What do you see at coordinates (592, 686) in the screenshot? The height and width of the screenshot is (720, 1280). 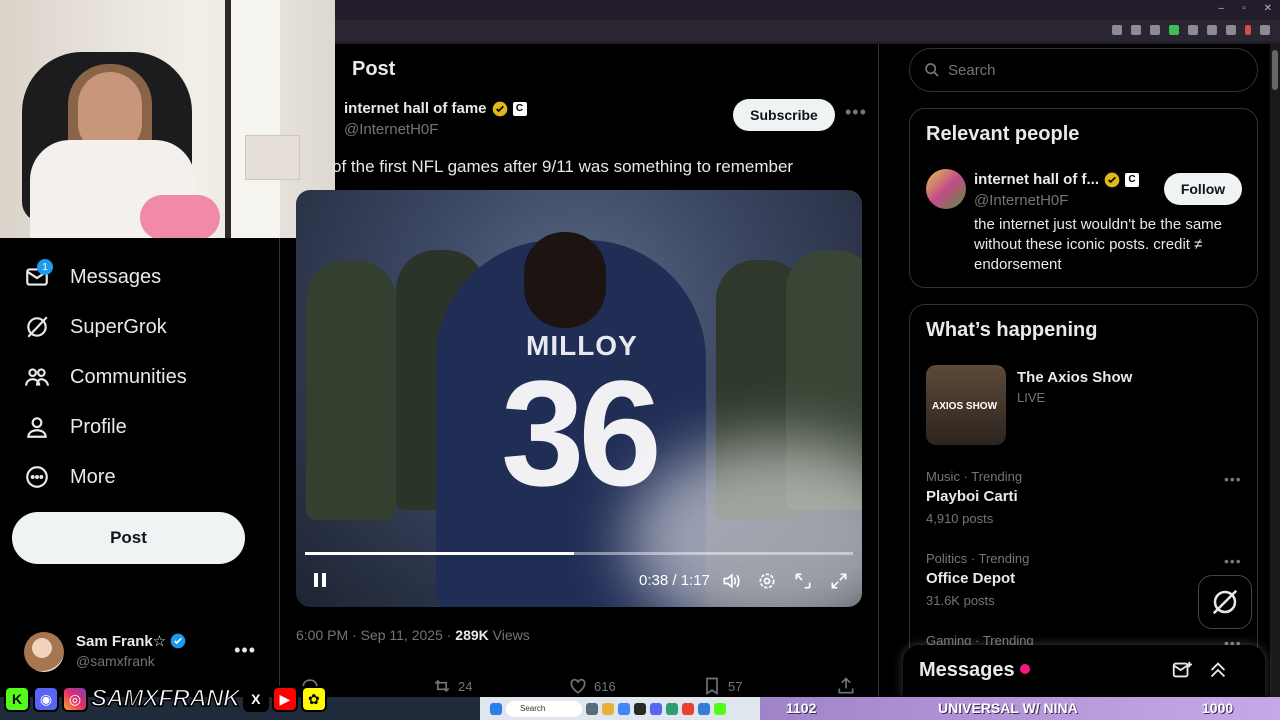 I see `like-button: 616` at bounding box center [592, 686].